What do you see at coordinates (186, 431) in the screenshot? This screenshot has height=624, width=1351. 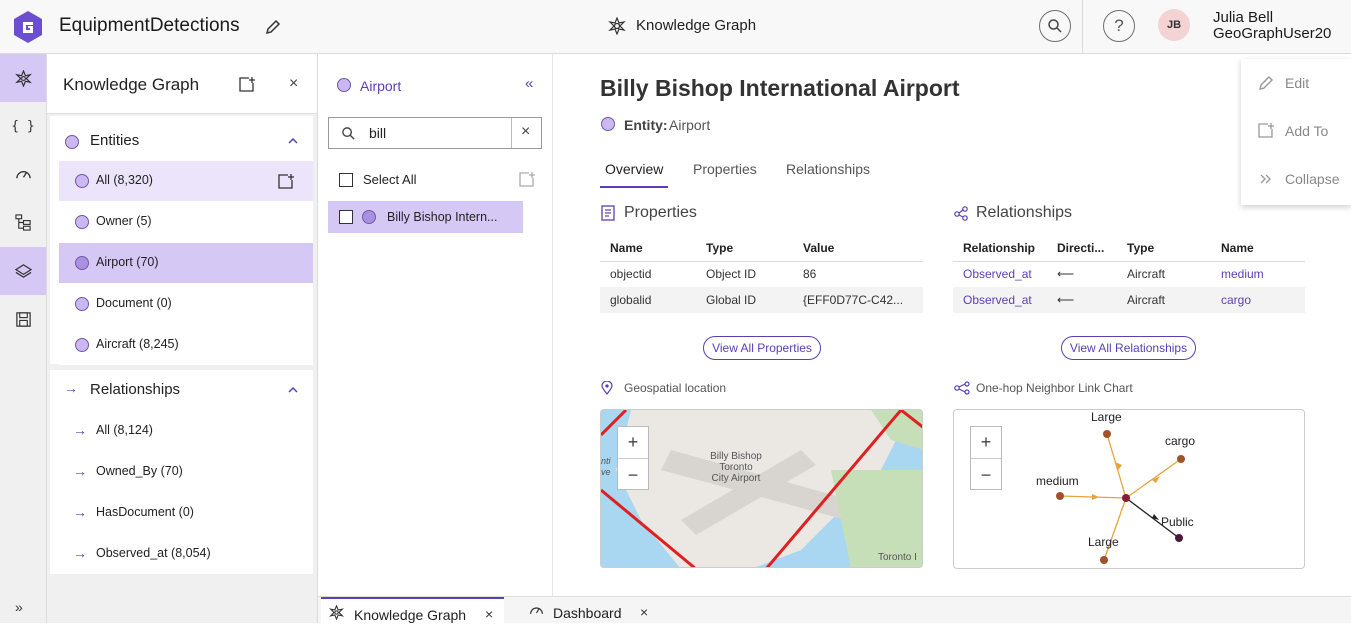 I see `relationship-row-all: → All (8,124)` at bounding box center [186, 431].